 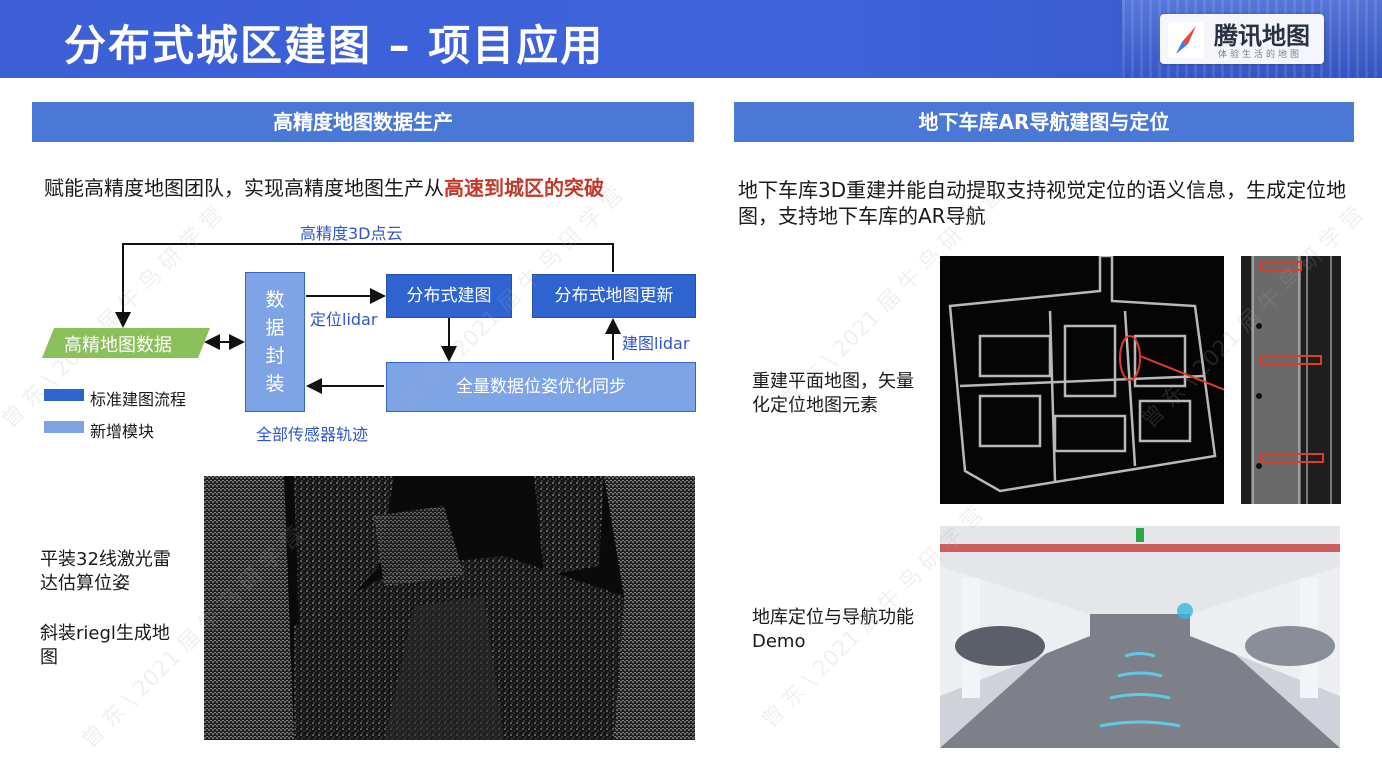 What do you see at coordinates (363, 122) in the screenshot?
I see `left-section-banner: 高精度地图数据生产` at bounding box center [363, 122].